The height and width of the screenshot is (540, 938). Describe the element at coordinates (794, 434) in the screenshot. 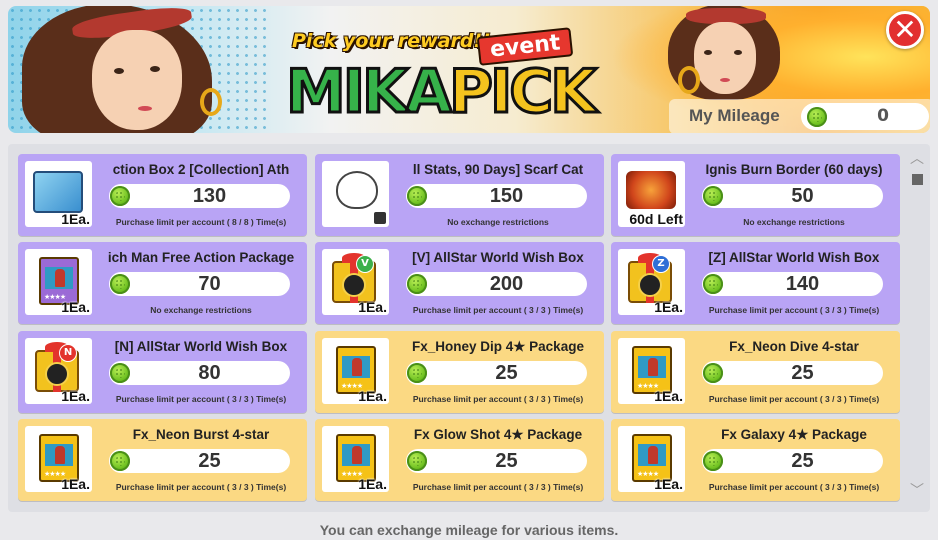

I see `item-name: Fx Galaxy 4★ Package` at that location.